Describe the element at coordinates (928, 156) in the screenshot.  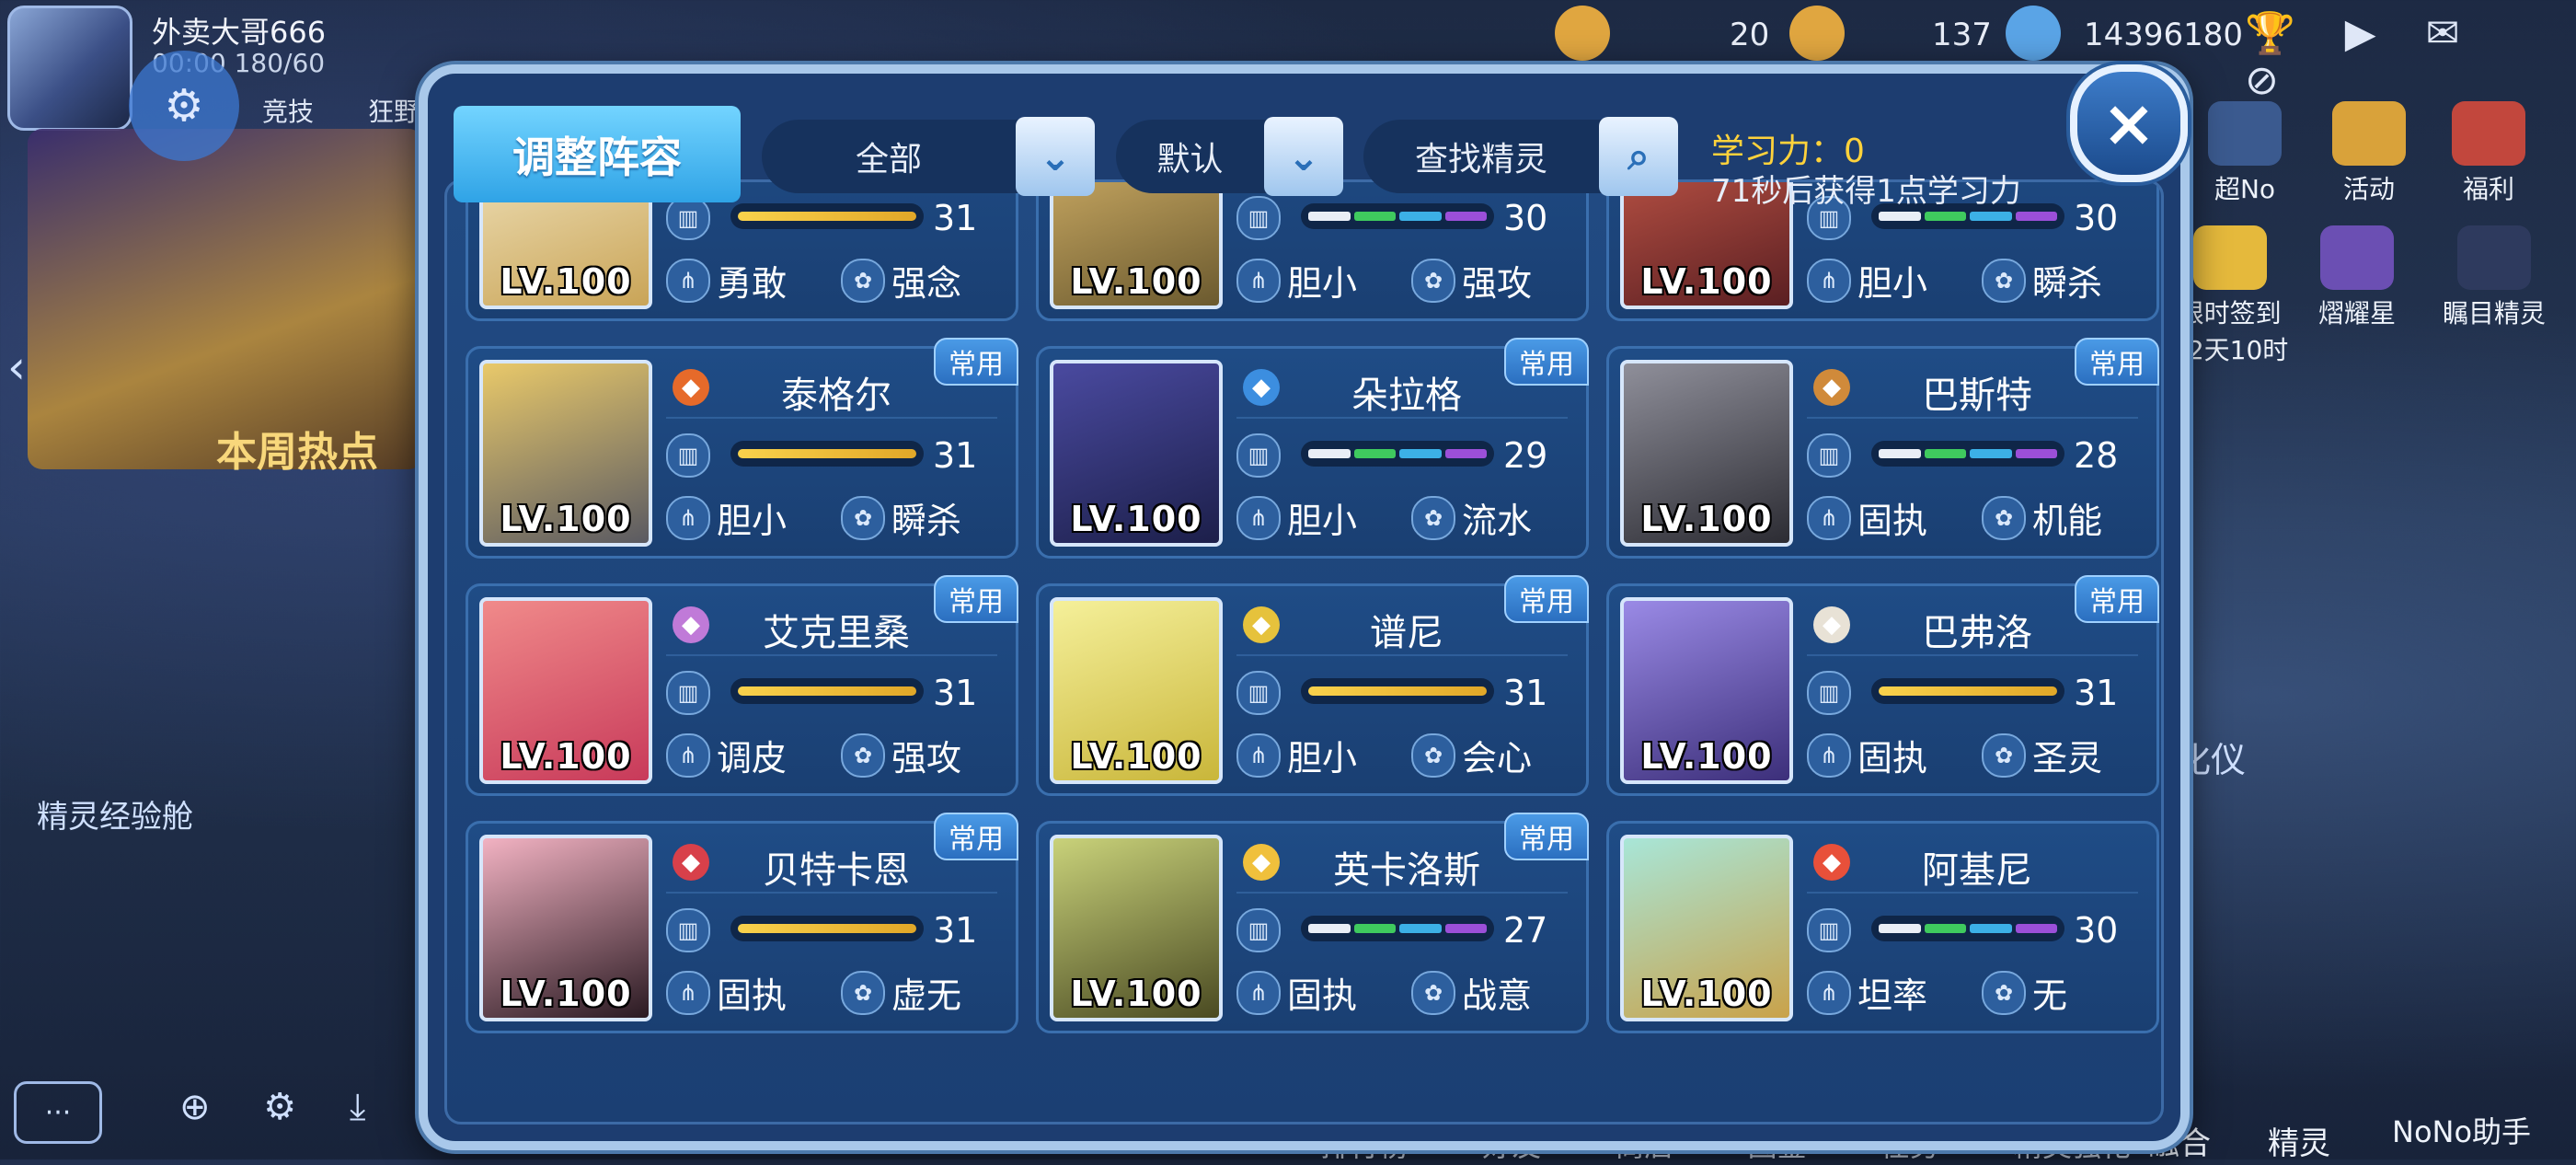
I see `type-filter-dropdown: 全部 ⌄` at that location.